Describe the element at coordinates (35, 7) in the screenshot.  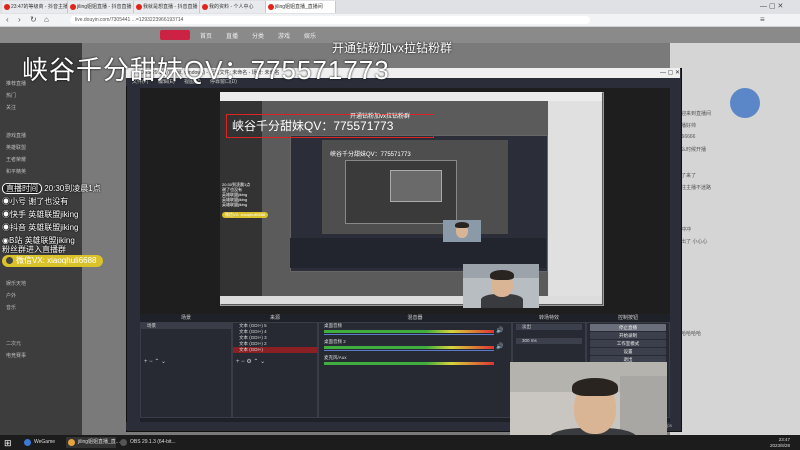
I see `browser-tab: 23:47的等级商 - 抖音主播` at that location.